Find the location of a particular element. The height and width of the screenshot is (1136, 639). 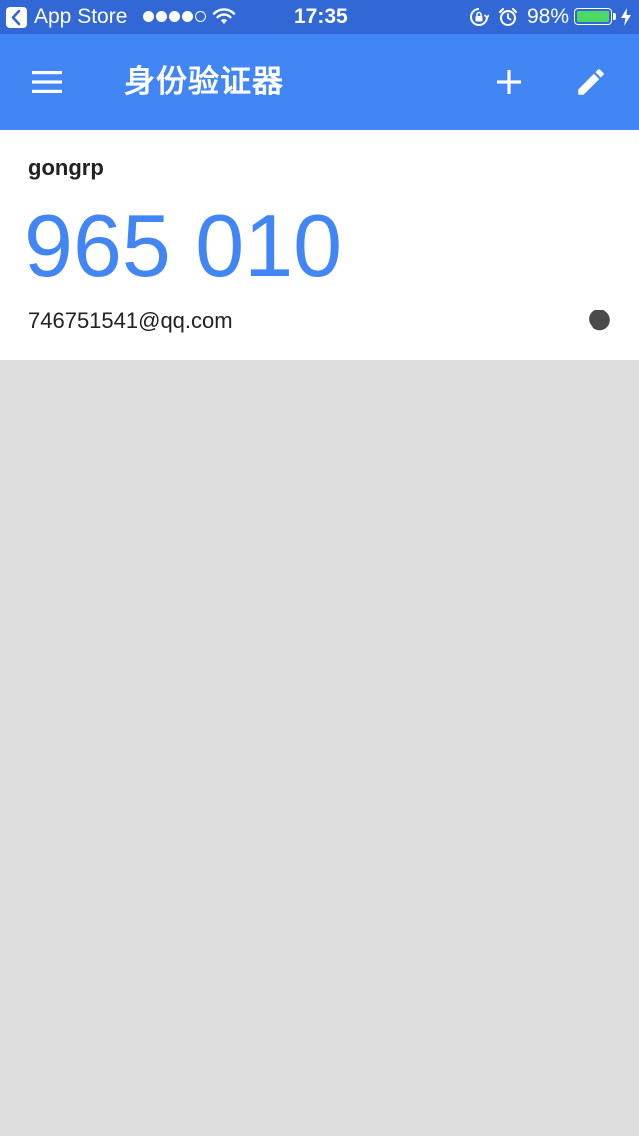

add-icon is located at coordinates (509, 82).